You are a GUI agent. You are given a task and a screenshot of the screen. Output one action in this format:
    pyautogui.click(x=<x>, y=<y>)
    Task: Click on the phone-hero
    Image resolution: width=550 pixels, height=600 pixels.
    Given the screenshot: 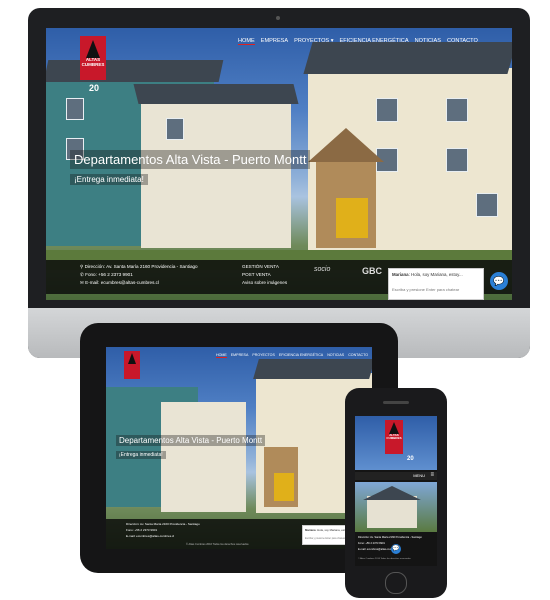 What is the action you would take?
    pyautogui.click(x=396, y=507)
    